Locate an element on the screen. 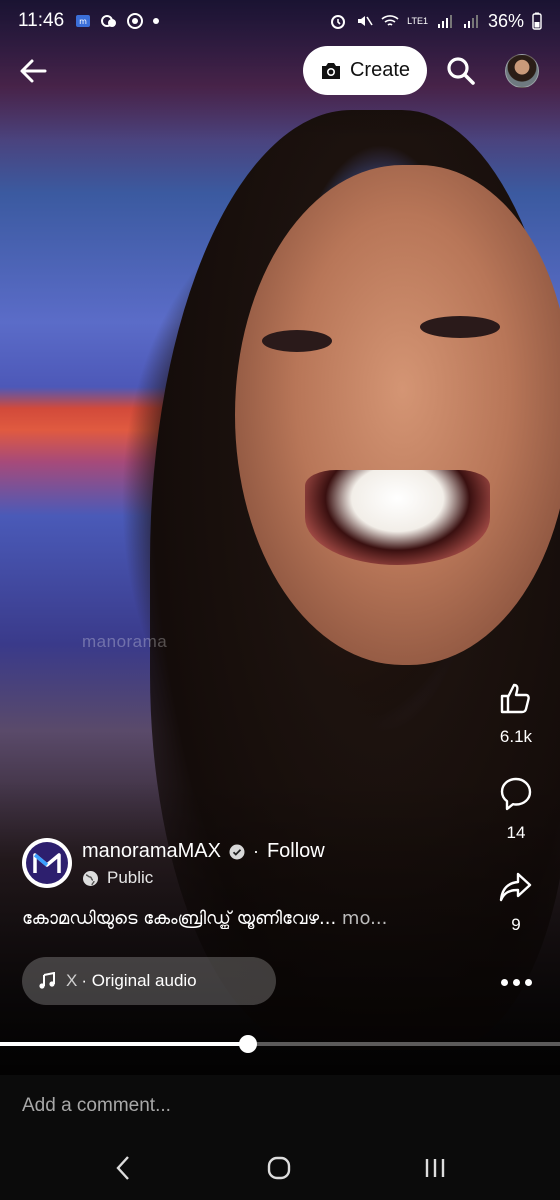 The height and width of the screenshot is (1200, 560). chrome-icon is located at coordinates (135, 21).